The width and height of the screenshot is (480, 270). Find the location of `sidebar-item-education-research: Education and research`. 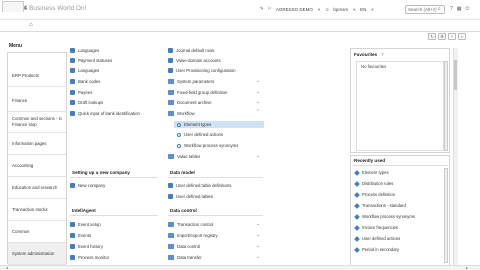

sidebar-item-education-research: Education and research is located at coordinates (37, 188).